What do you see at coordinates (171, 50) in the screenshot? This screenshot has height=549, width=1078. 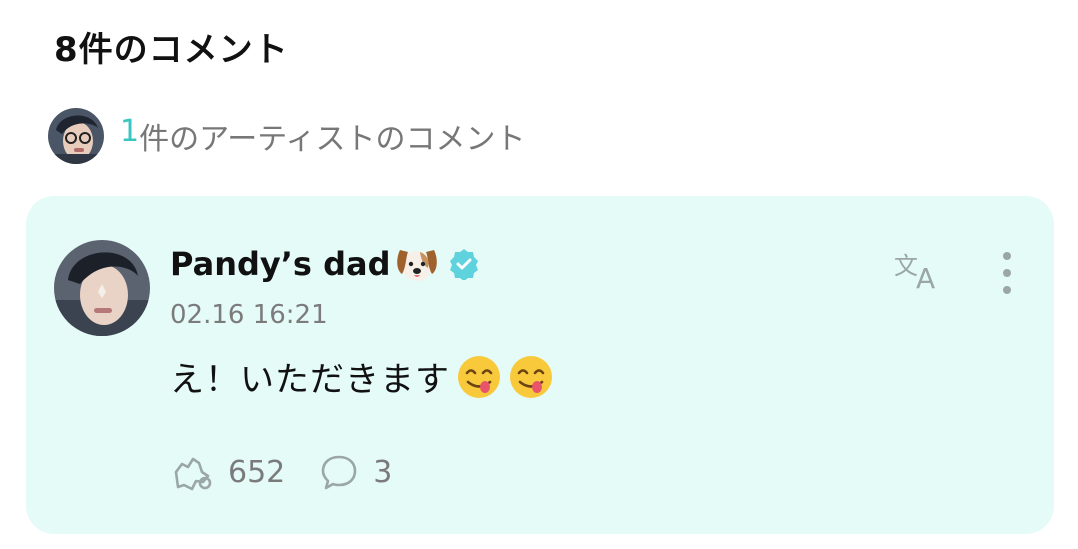 I see `comments-title: 8件のコメント` at bounding box center [171, 50].